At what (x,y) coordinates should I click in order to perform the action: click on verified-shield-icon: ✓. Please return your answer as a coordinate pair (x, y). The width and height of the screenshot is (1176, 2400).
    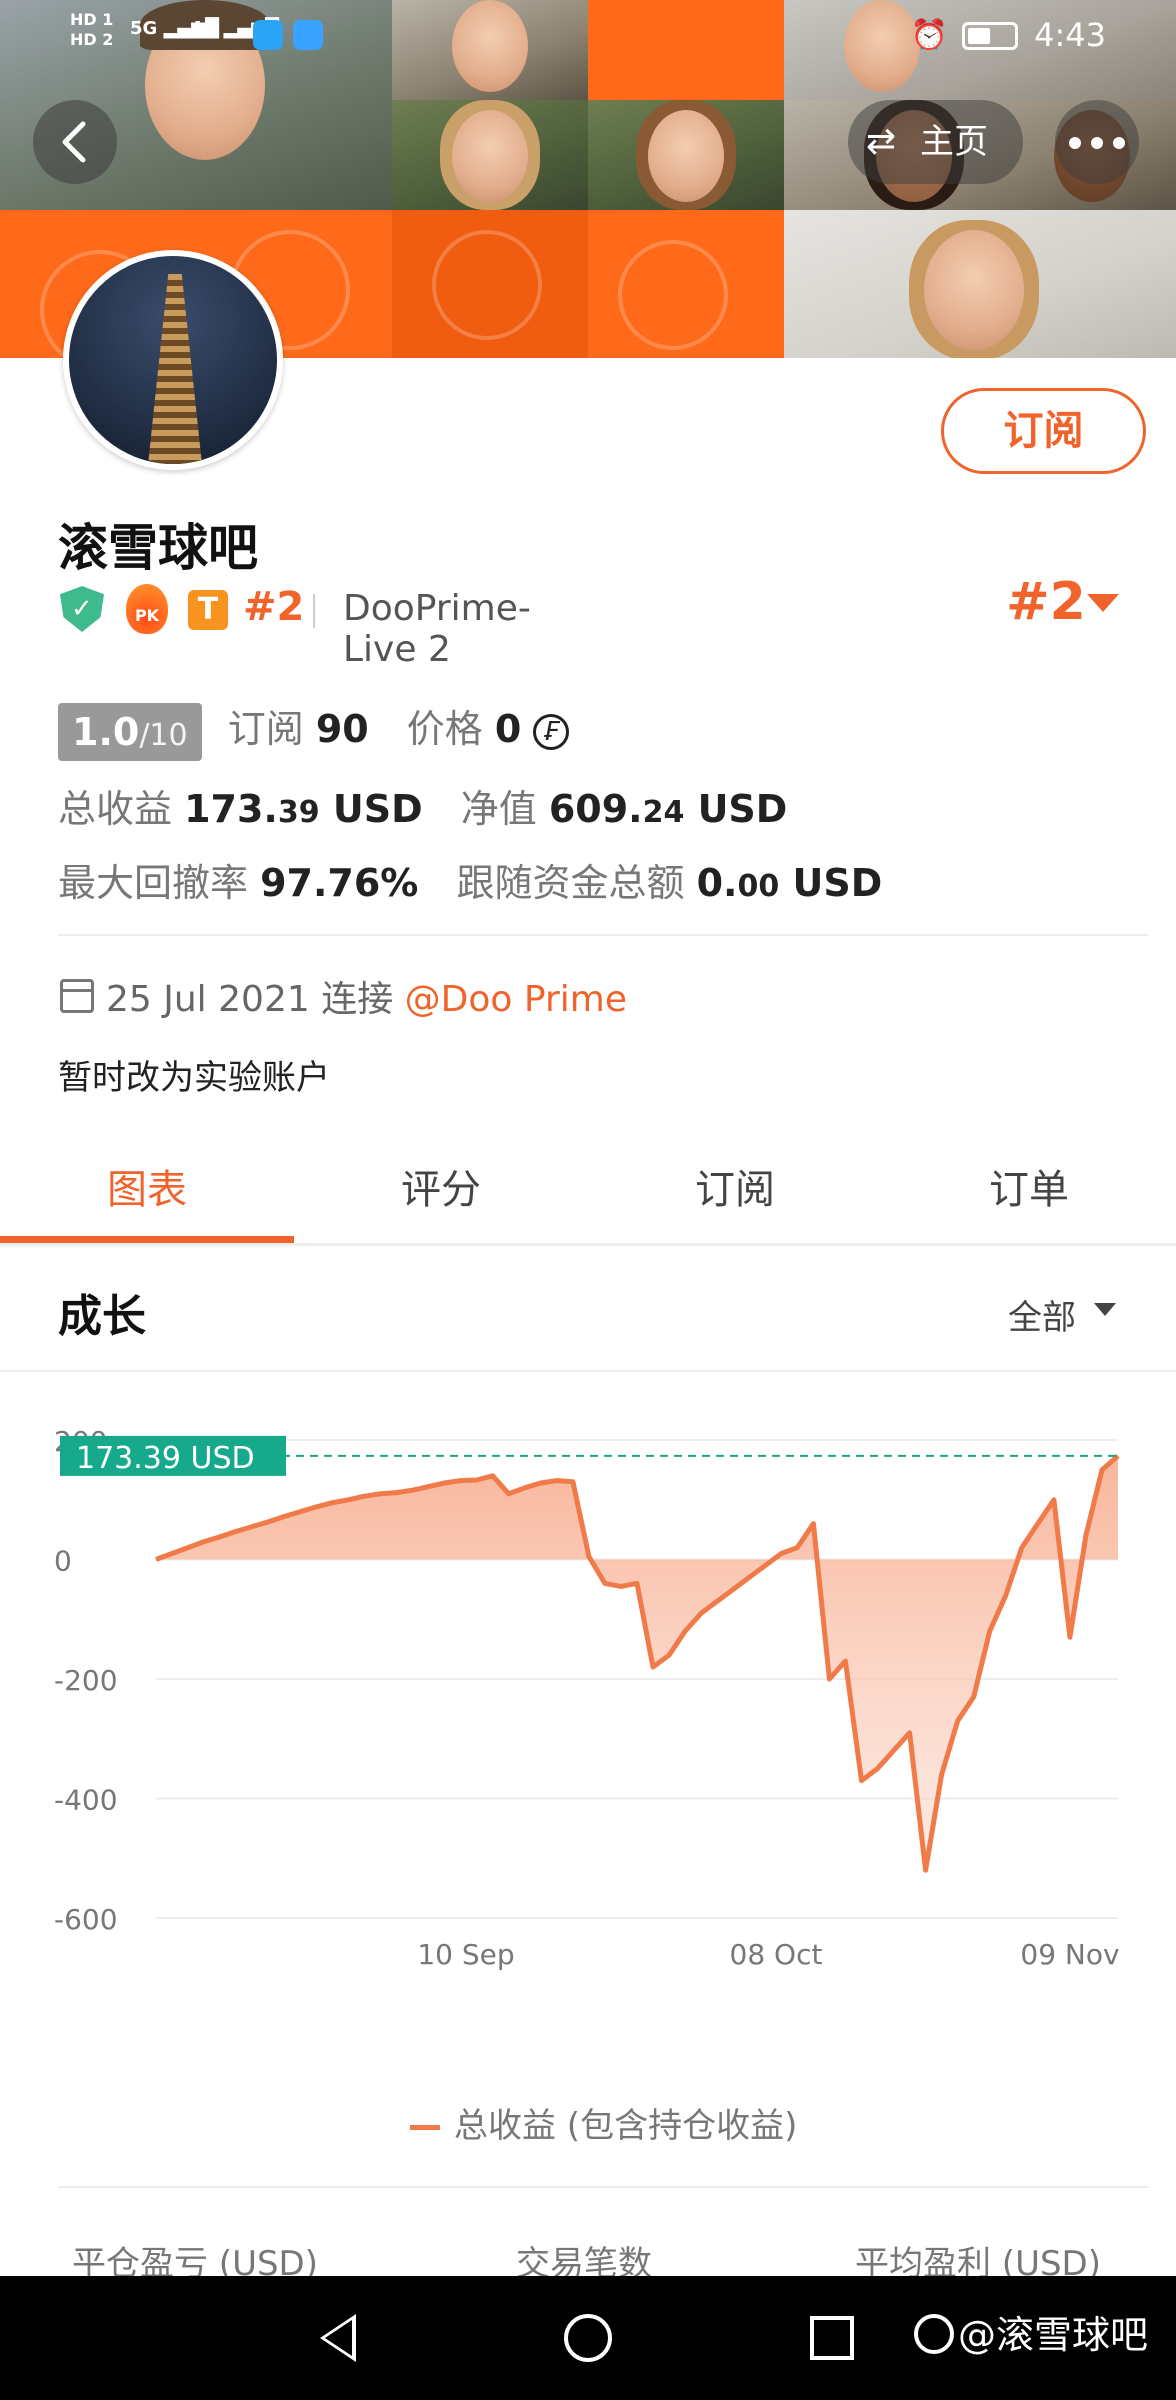
    Looking at the image, I should click on (82, 609).